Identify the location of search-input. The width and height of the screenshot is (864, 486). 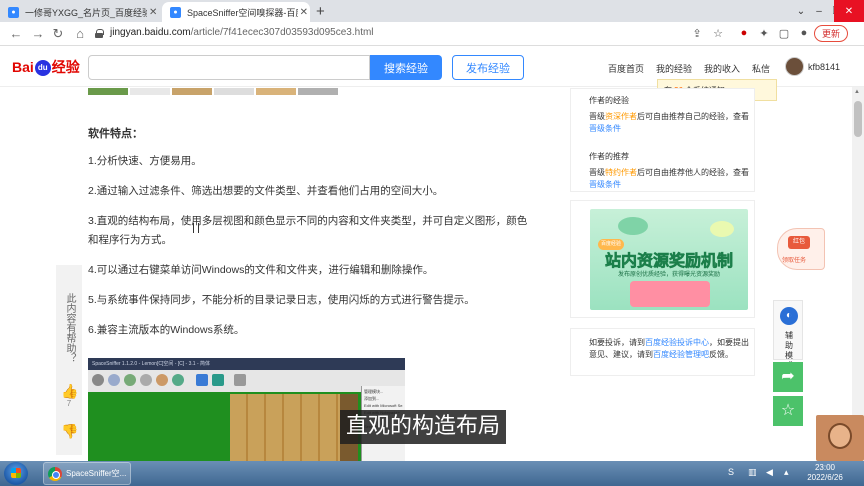
(229, 67).